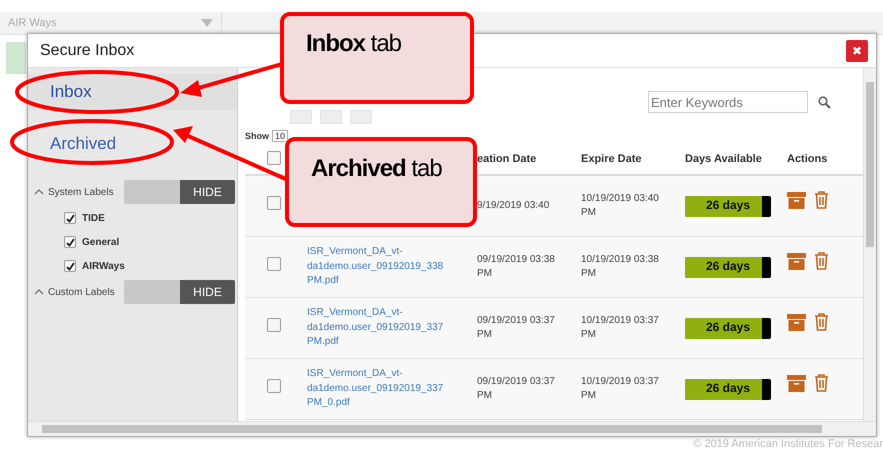  I want to click on label-name: AIRWays, so click(103, 266).